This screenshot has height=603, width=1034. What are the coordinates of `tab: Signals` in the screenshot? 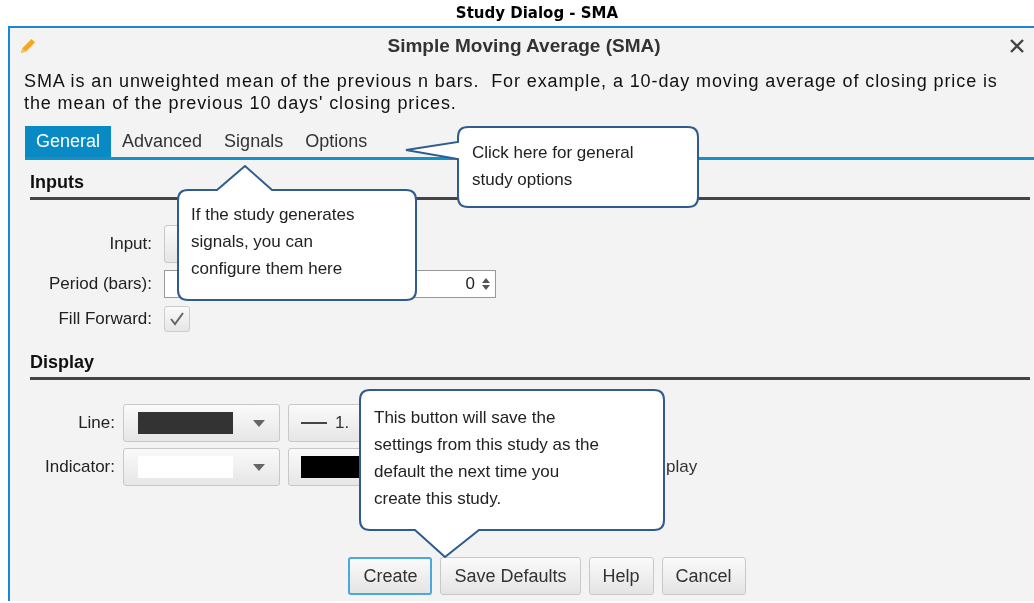 It's located at (254, 141).